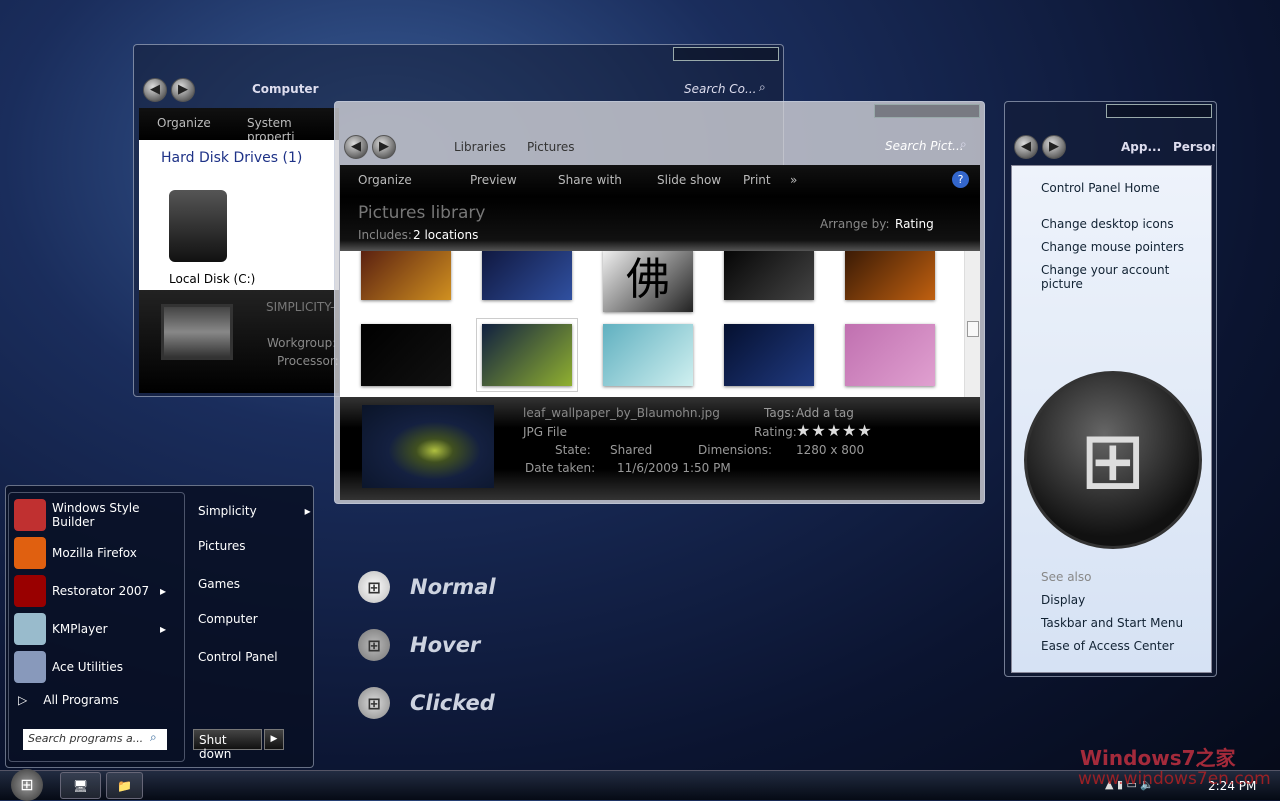 This screenshot has height=801, width=1280. What do you see at coordinates (80, 629) in the screenshot?
I see `program-label: KMPlayer` at bounding box center [80, 629].